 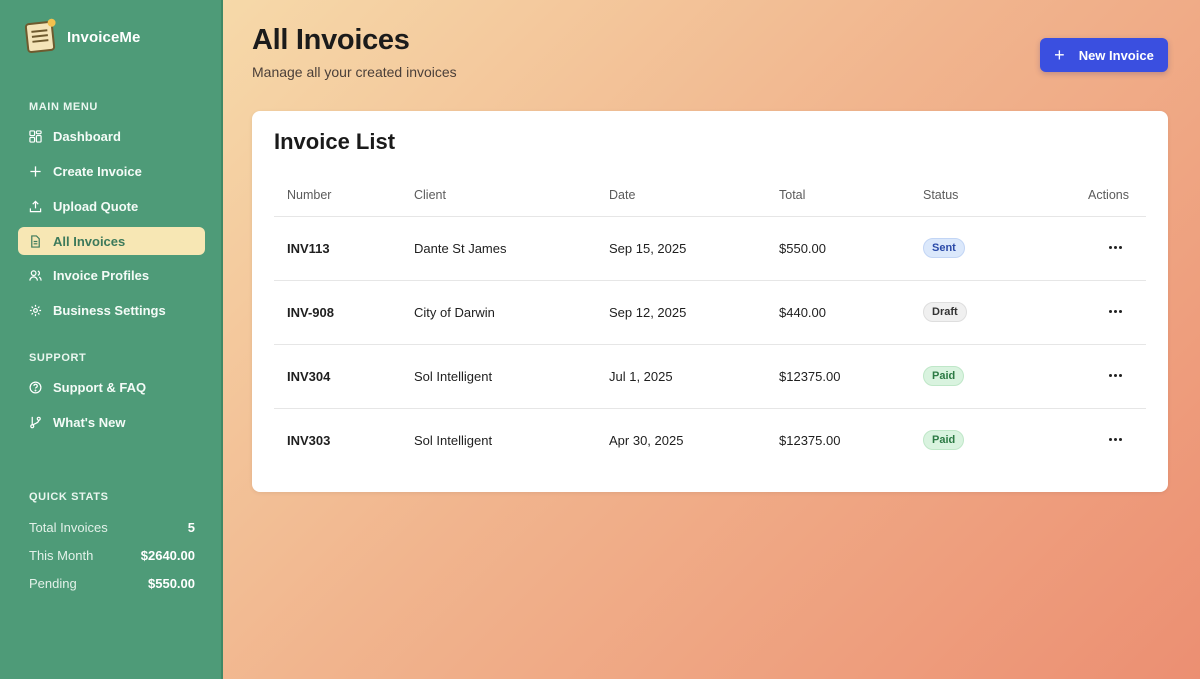 I want to click on invoice-total: $440.00, so click(x=802, y=312).